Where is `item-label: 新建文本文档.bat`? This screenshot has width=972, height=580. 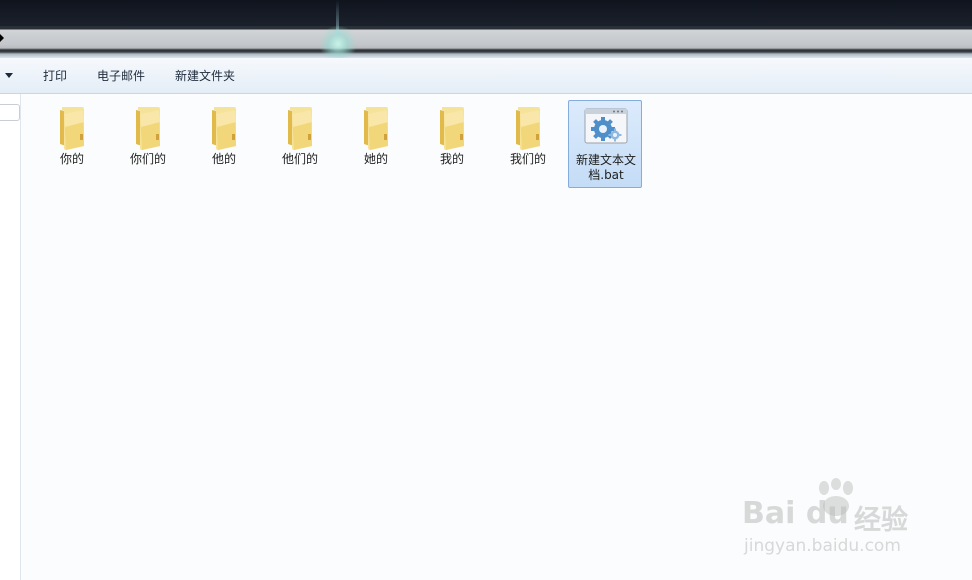
item-label: 新建文本文档.bat is located at coordinates (605, 167).